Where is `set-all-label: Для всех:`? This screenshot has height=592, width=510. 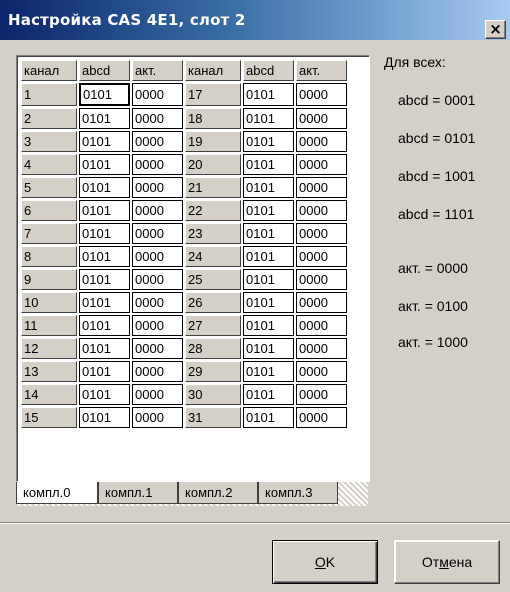 set-all-label: Для всех: is located at coordinates (415, 62).